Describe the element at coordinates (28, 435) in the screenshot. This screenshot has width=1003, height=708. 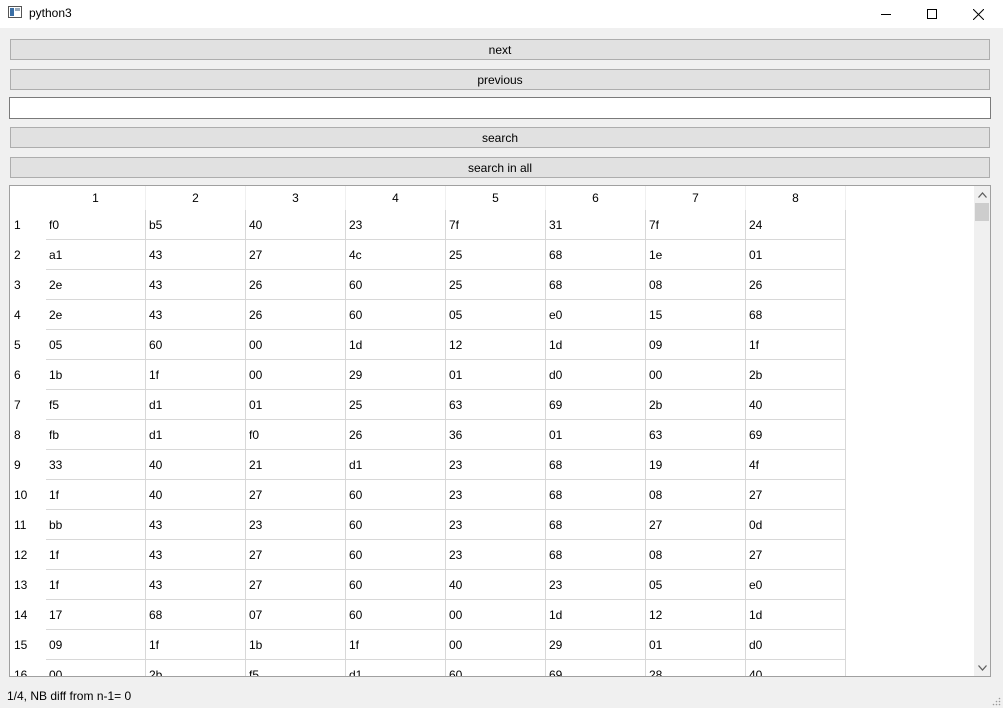
I see `row-header: 8` at that location.